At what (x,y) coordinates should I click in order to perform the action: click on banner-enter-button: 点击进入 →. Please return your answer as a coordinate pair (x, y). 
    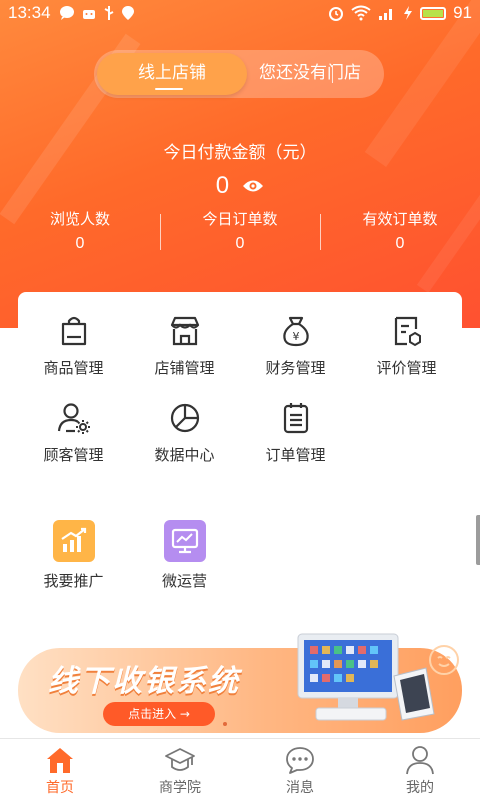
    Looking at the image, I should click on (159, 714).